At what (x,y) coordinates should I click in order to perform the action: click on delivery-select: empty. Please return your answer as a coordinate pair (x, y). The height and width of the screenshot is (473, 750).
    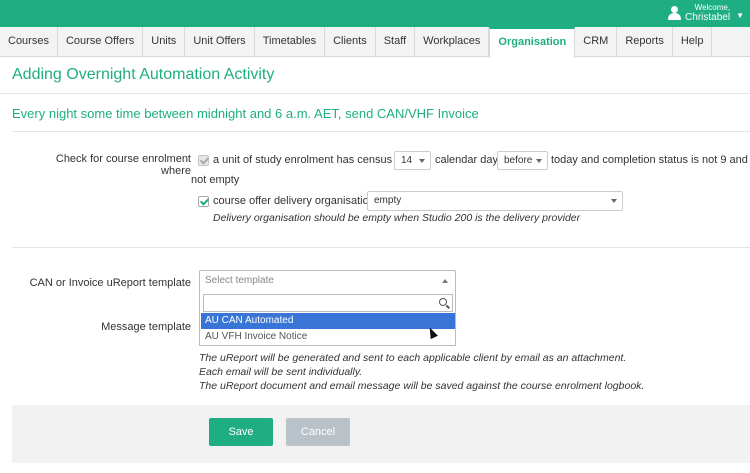
    Looking at the image, I should click on (495, 201).